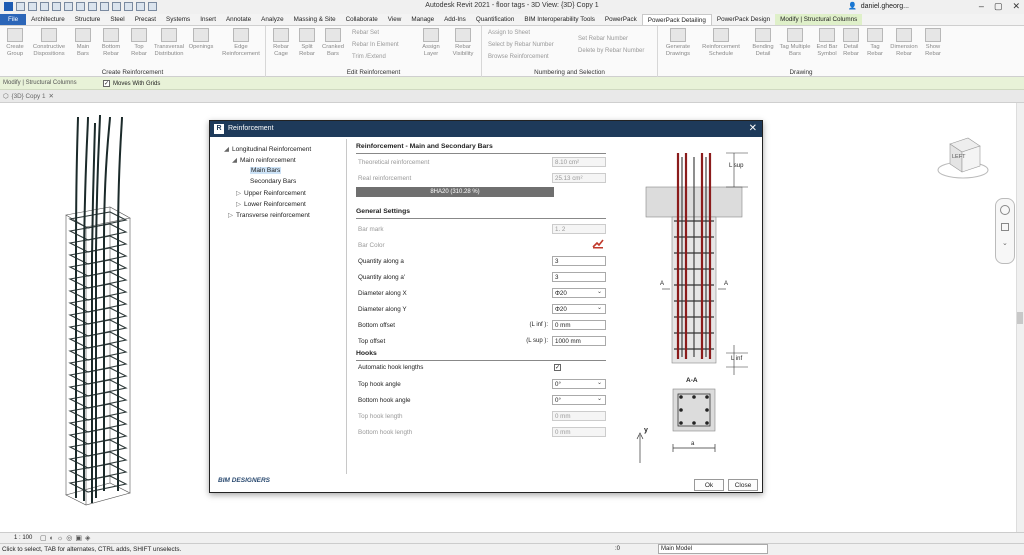  Describe the element at coordinates (463, 42) in the screenshot. I see `rebar-visibility-button: Rebar Visibility` at that location.